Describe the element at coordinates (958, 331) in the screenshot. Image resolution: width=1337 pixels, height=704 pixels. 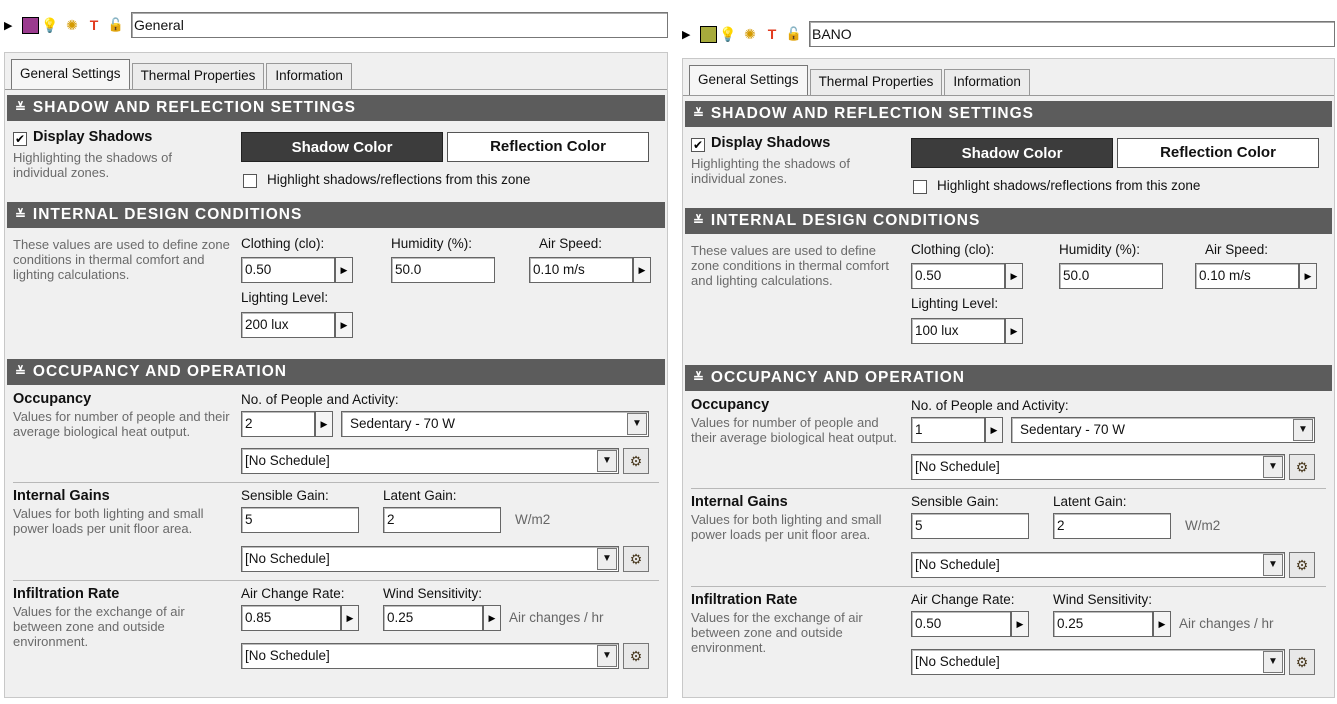
I see `lighting-level-input: 100 lux` at that location.